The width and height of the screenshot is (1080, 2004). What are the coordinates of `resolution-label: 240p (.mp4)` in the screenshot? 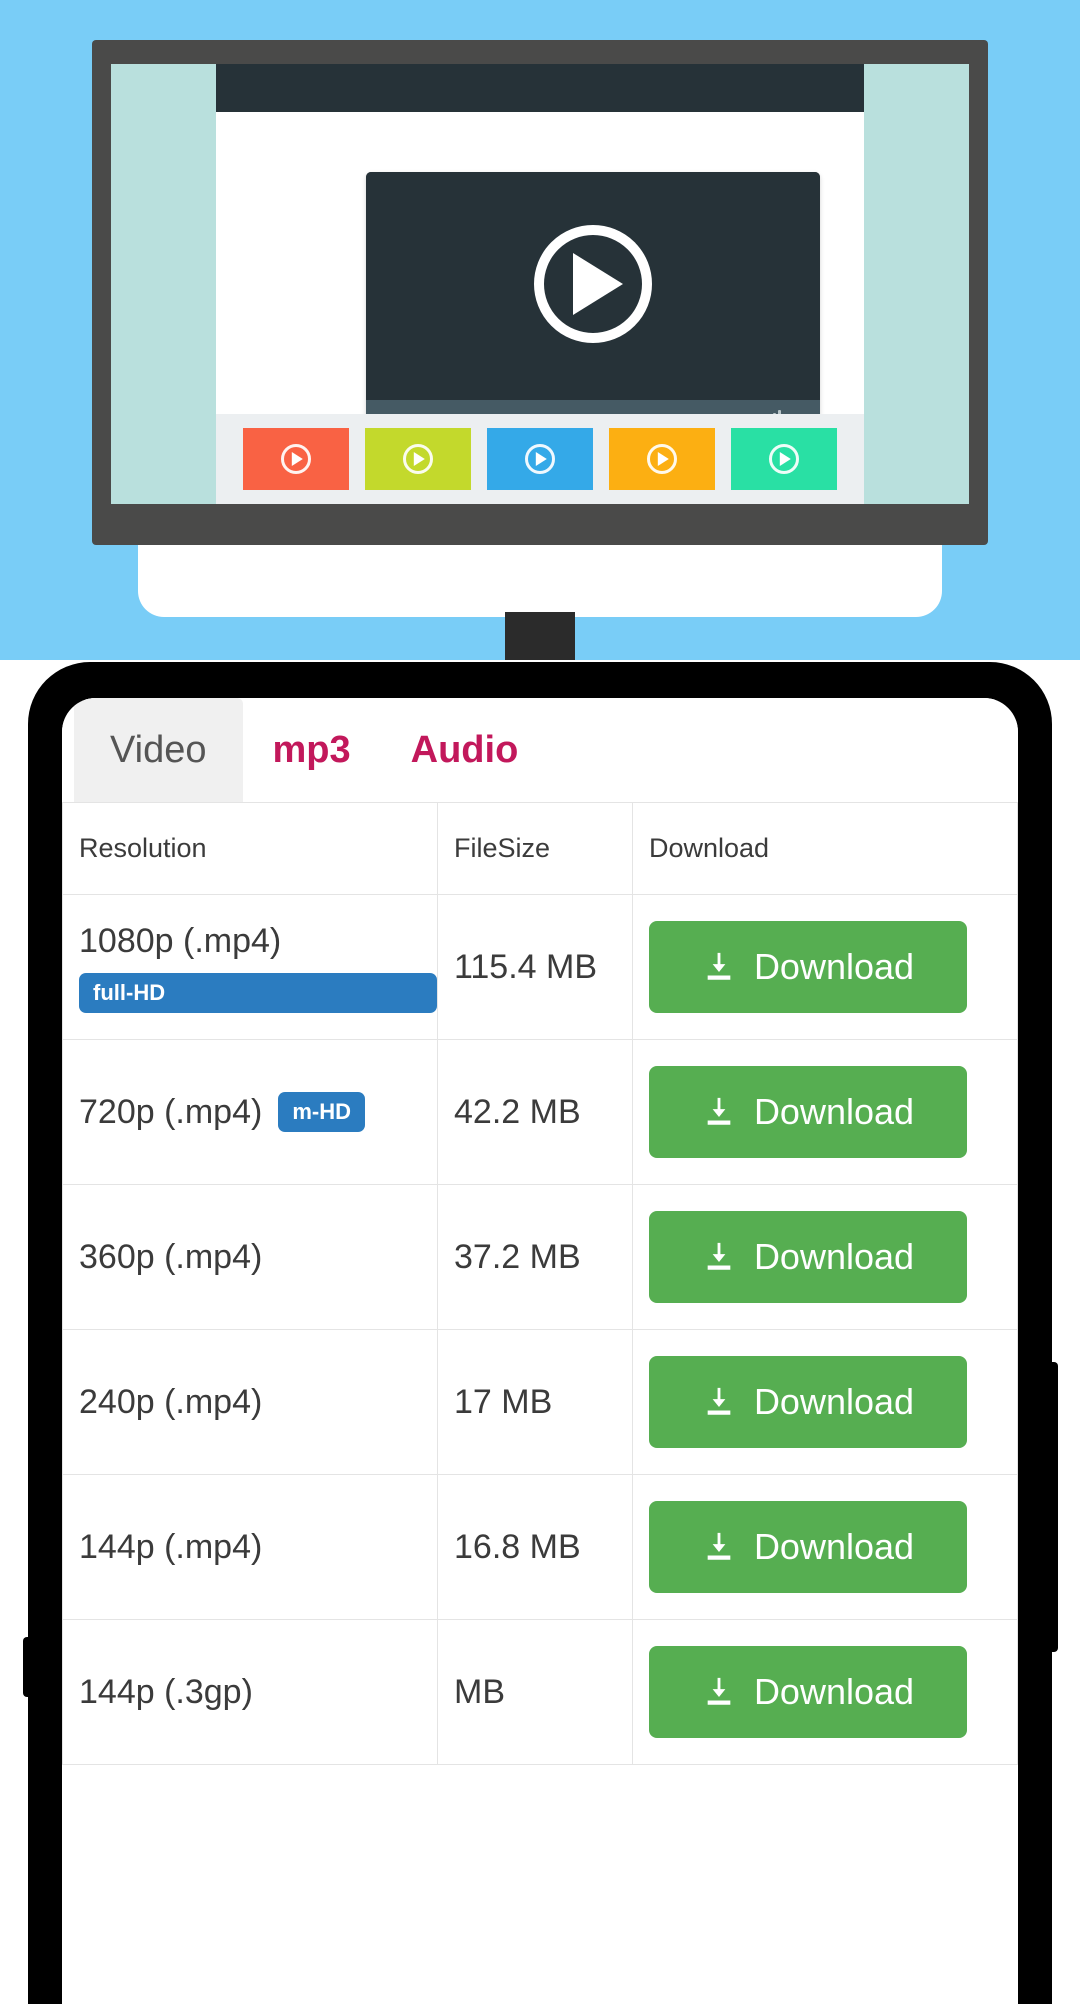 It's located at (171, 1401).